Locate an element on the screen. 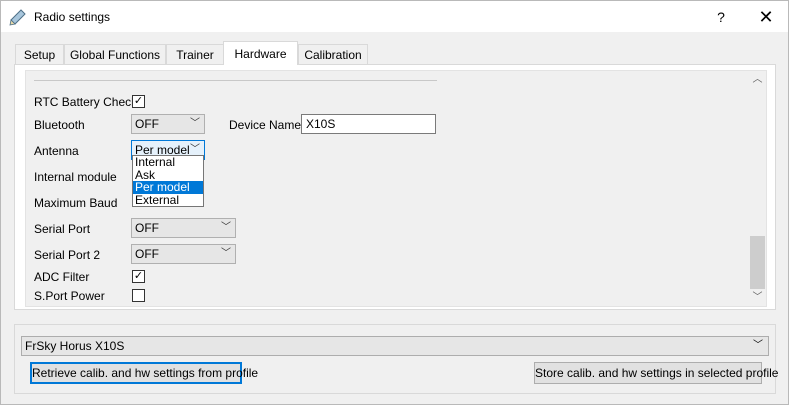 This screenshot has width=789, height=405. bluetooth-label: Bluetooth is located at coordinates (59, 125).